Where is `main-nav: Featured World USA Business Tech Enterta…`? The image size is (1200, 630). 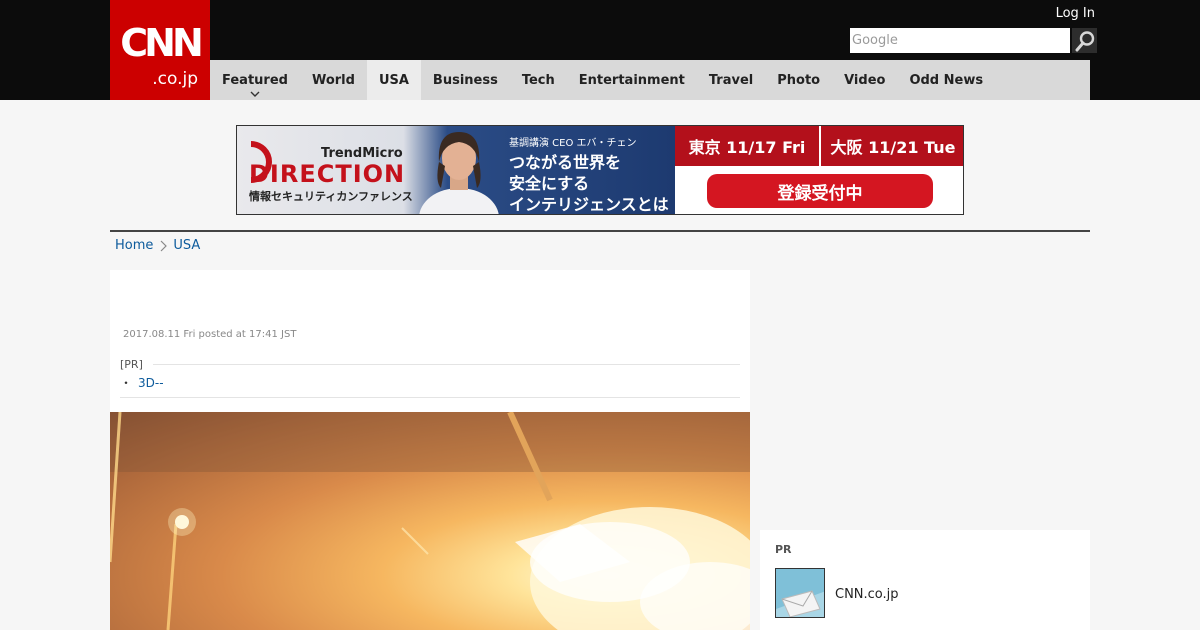 main-nav: Featured World USA Business Tech Enterta… is located at coordinates (650, 80).